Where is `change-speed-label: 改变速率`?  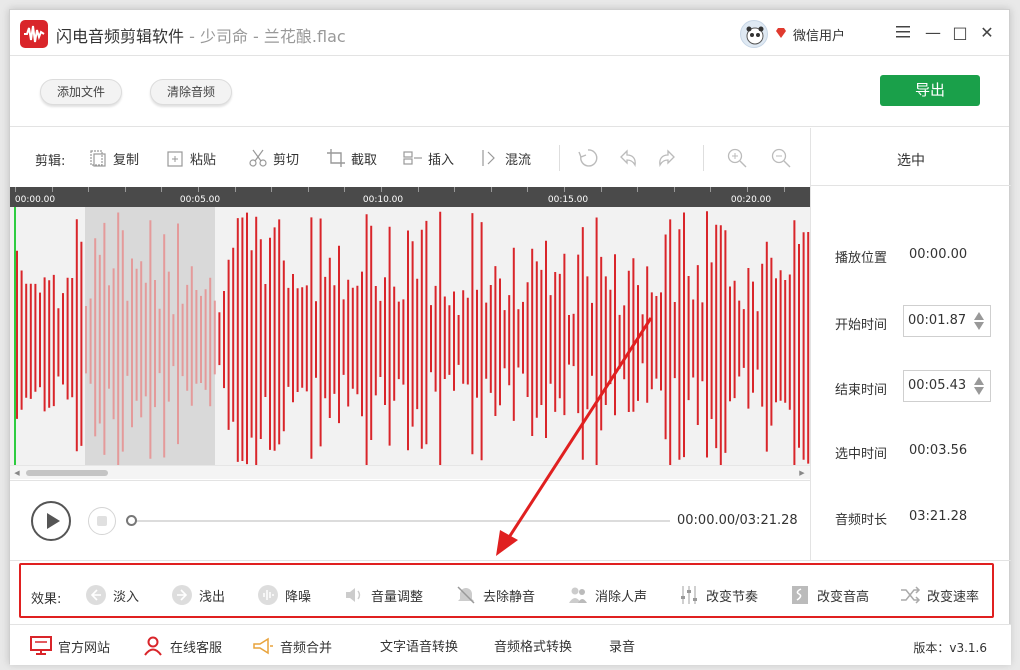
change-speed-label: 改变速率 is located at coordinates (953, 597).